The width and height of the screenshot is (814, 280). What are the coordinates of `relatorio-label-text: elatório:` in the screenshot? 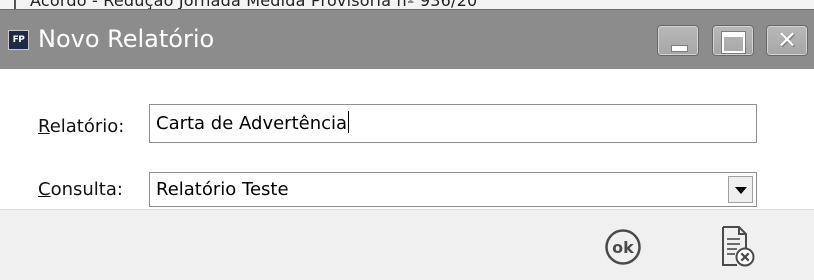 It's located at (87, 126).